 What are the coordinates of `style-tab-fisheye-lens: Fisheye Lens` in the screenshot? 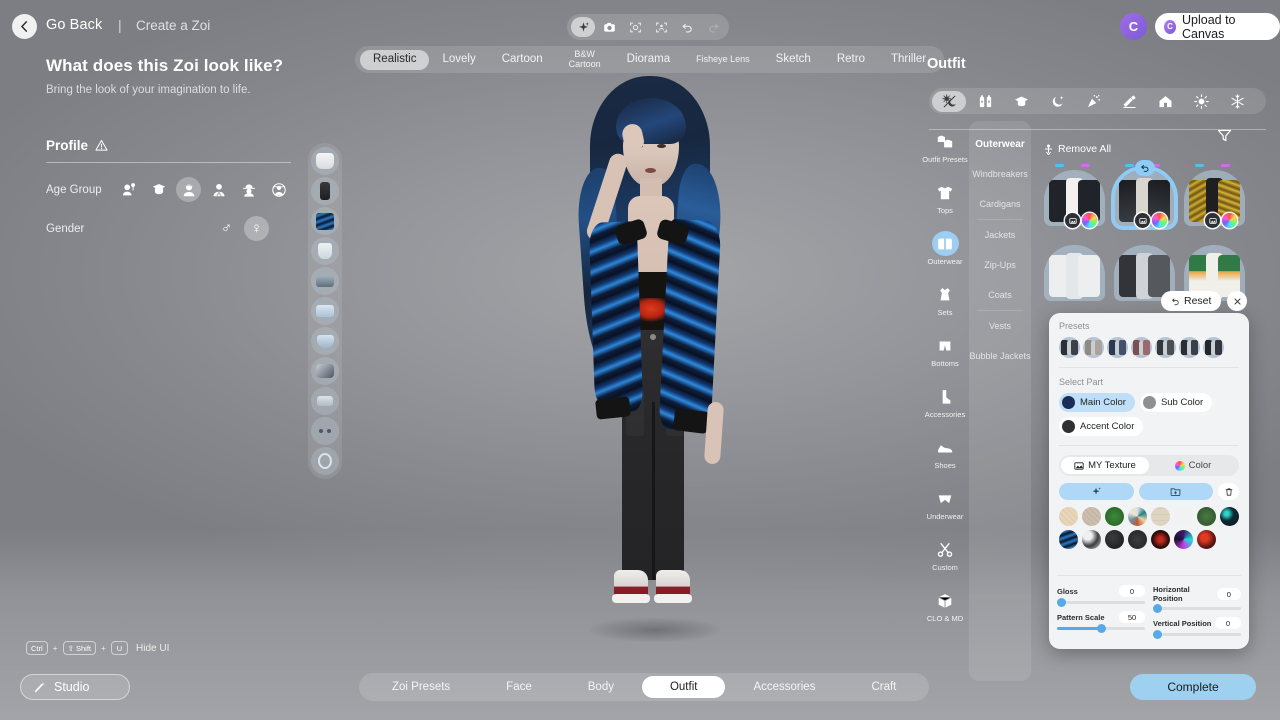 It's located at (723, 60).